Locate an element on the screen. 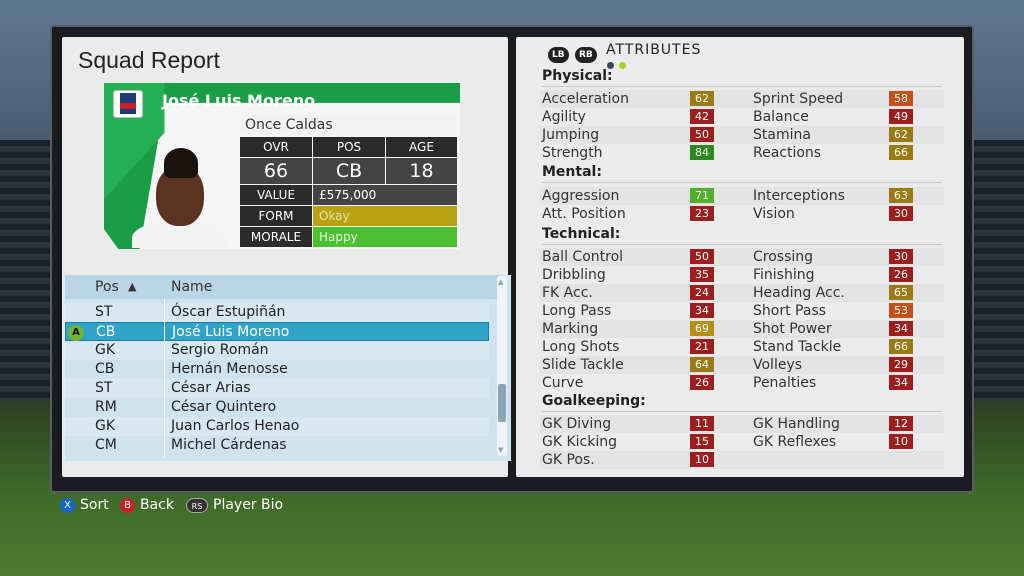 This screenshot has width=1024, height=576. attribute-value: 65 is located at coordinates (901, 292).